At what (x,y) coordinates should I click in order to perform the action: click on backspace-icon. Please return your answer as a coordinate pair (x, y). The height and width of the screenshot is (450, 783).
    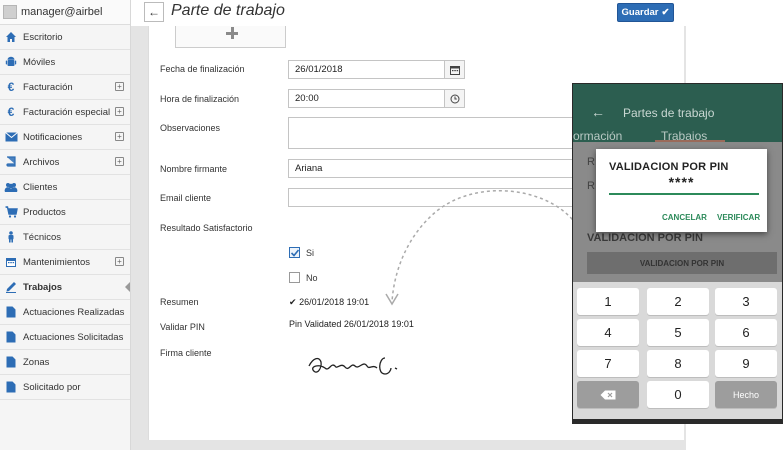
    Looking at the image, I should click on (608, 394).